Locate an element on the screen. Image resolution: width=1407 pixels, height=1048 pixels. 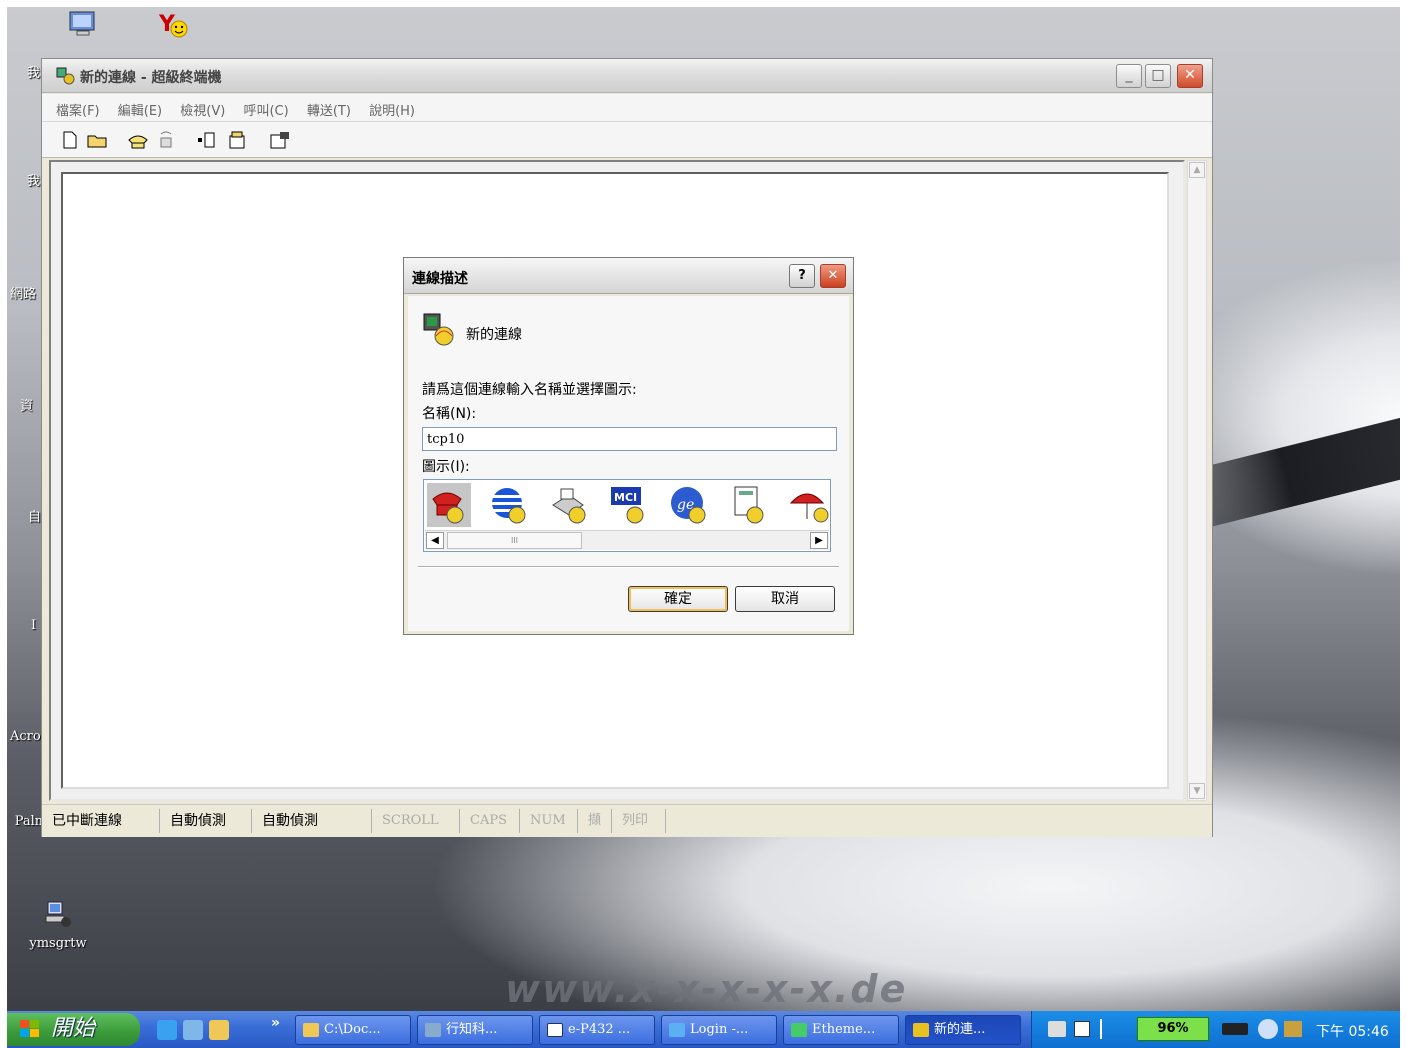
cancel-button: 取消 is located at coordinates (785, 599).